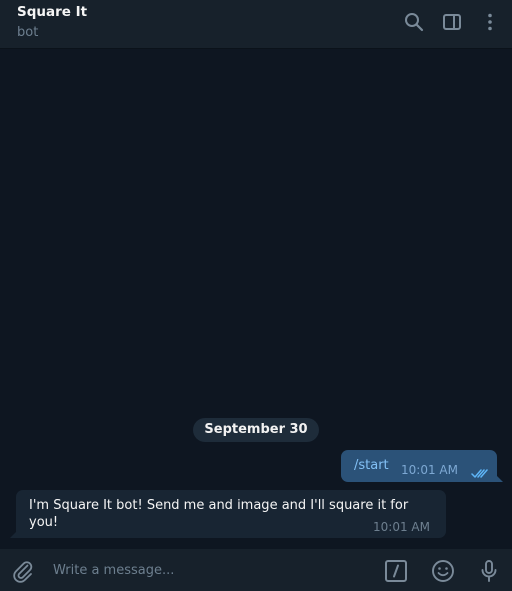  What do you see at coordinates (213, 570) in the screenshot?
I see `message-input` at bounding box center [213, 570].